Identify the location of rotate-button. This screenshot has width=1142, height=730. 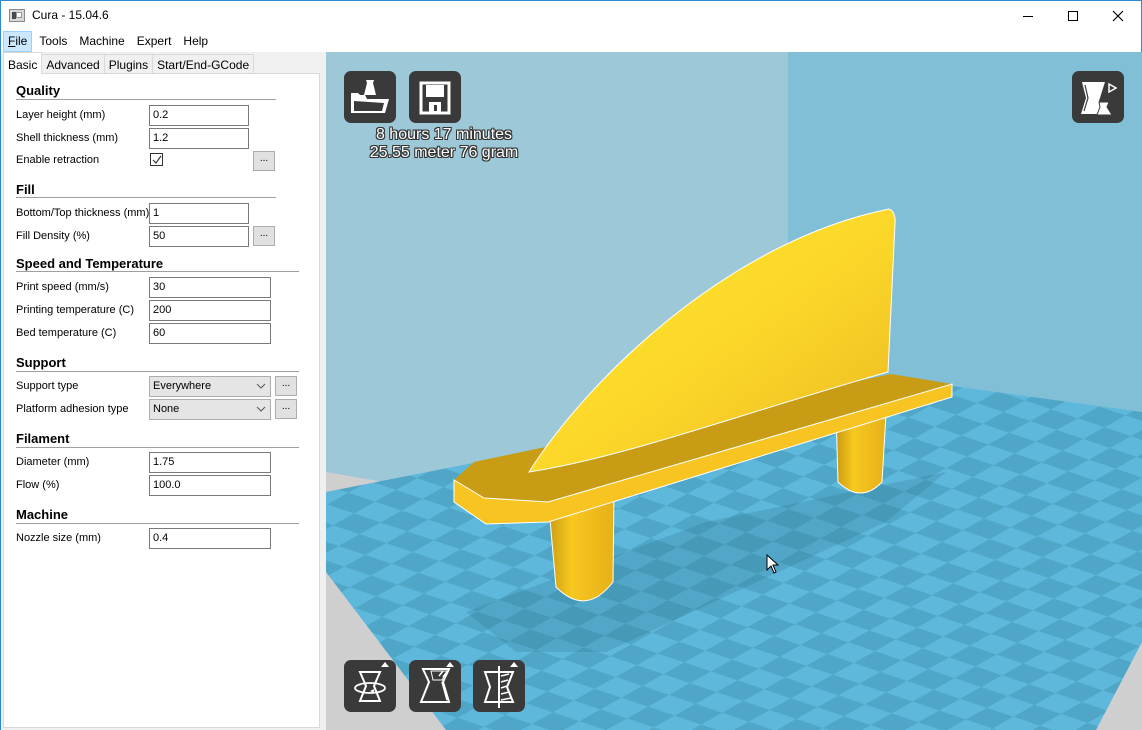
(370, 686).